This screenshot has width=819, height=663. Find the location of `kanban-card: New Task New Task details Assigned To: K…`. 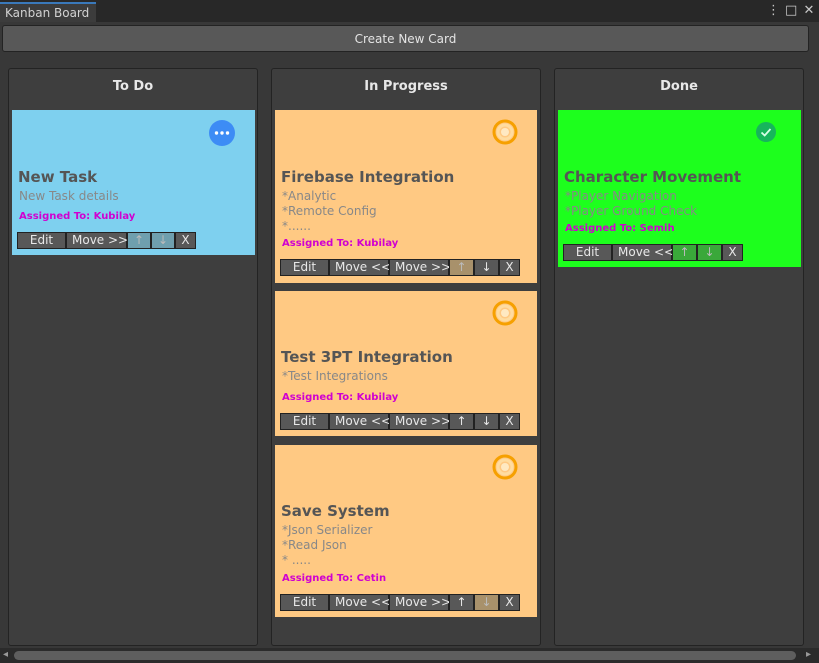

kanban-card: New Task New Task details Assigned To: K… is located at coordinates (133, 182).